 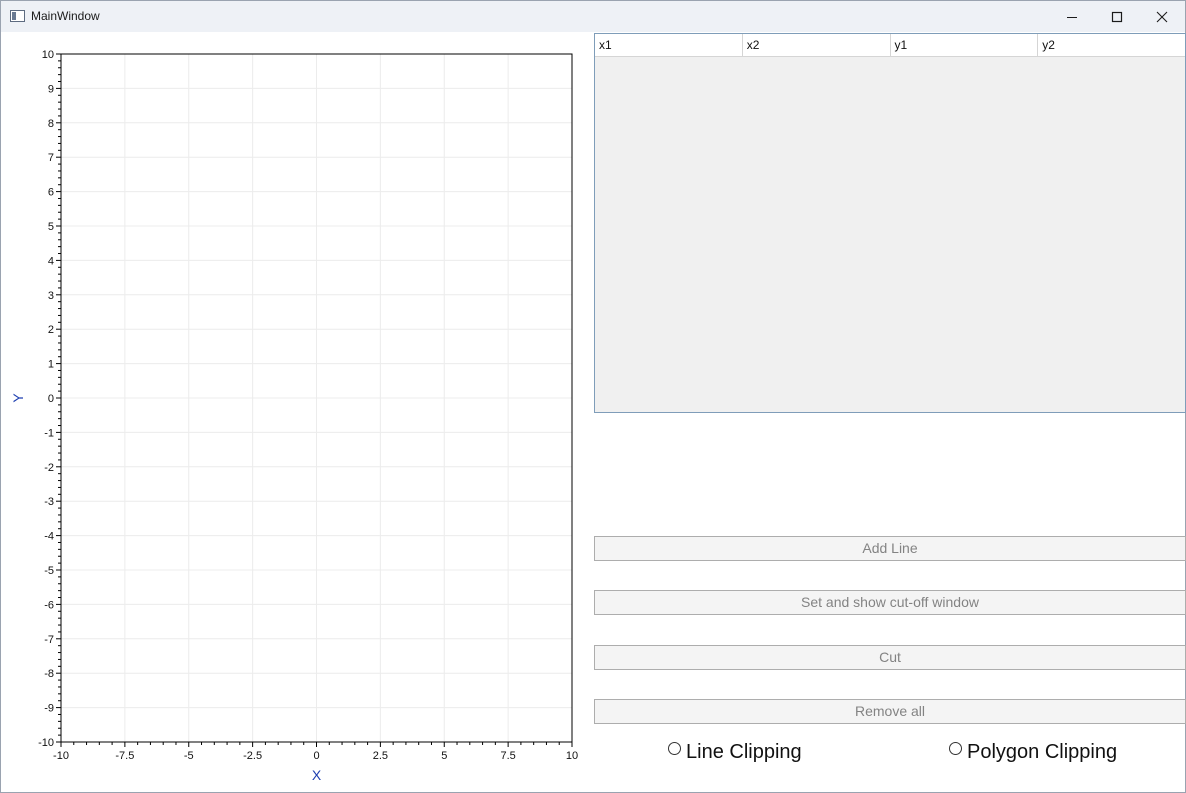 What do you see at coordinates (124, 756) in the screenshot?
I see `x-tick-label: -7.5` at bounding box center [124, 756].